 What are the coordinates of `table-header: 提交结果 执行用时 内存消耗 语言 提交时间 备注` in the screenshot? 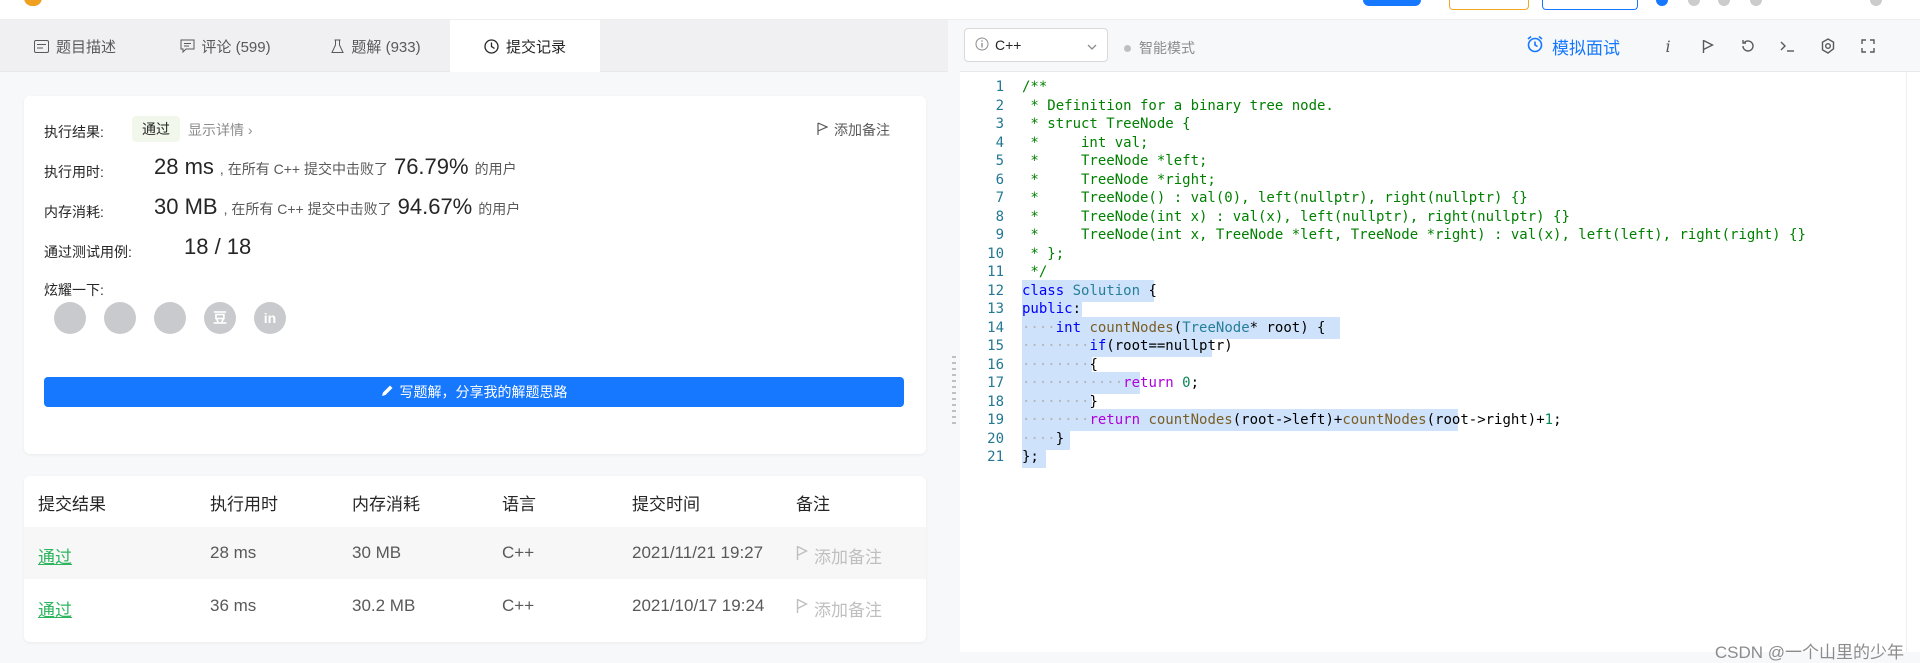 It's located at (475, 501).